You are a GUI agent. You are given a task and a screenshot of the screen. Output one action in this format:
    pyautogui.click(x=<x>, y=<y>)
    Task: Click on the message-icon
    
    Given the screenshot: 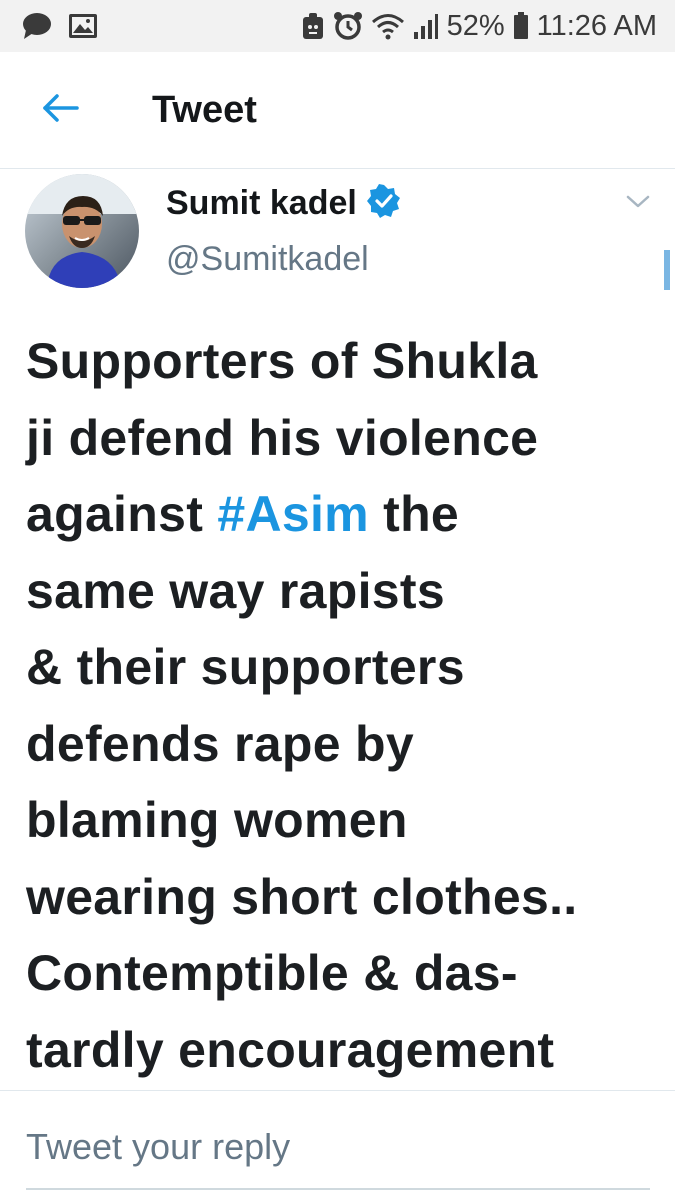 What is the action you would take?
    pyautogui.click(x=37, y=26)
    